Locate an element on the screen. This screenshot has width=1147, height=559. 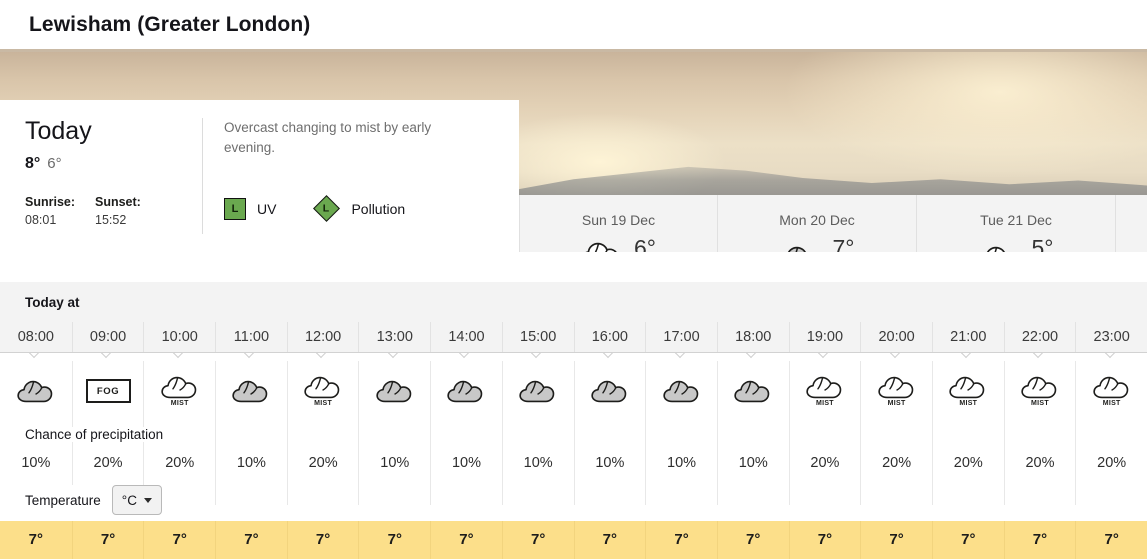
hour-column: 17:00 is located at coordinates (681, 337).